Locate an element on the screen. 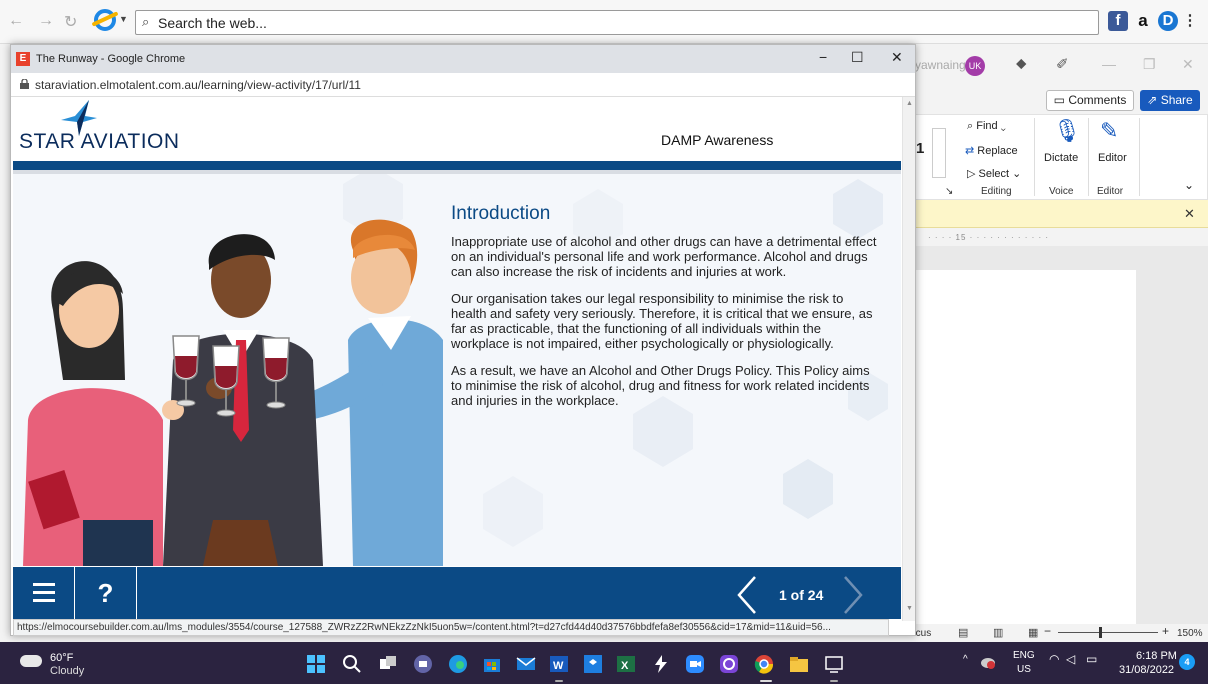 The width and height of the screenshot is (1208, 684). excel-icon: X is located at coordinates (626, 664).